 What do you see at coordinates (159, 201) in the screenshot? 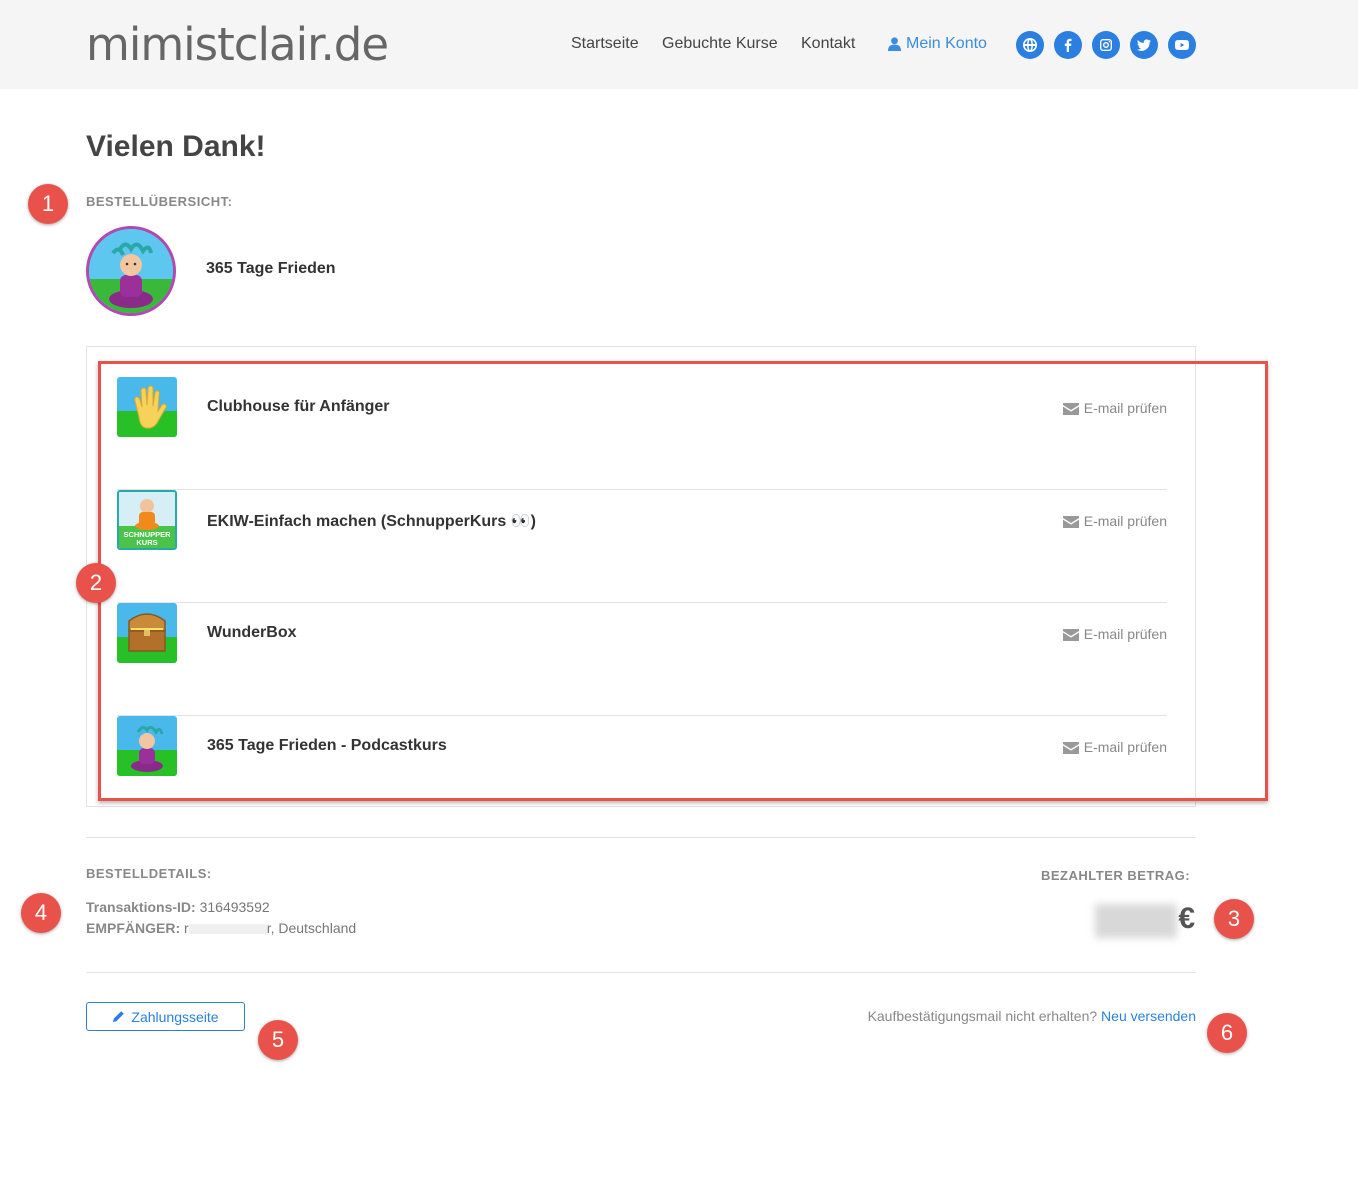
I see `order-overview-label: BESTELLÜBERSICHT:` at bounding box center [159, 201].